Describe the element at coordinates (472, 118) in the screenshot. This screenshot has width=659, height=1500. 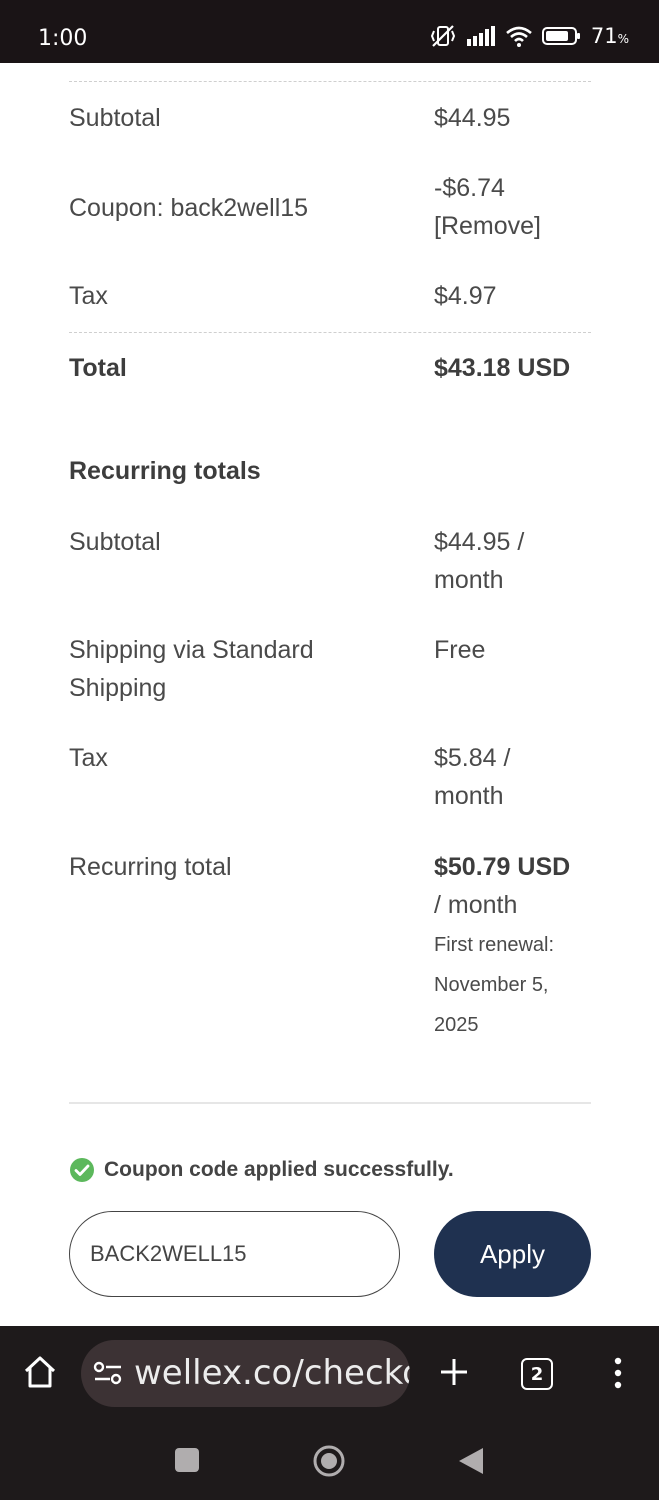
I see `subtotal-value: $44.95` at that location.